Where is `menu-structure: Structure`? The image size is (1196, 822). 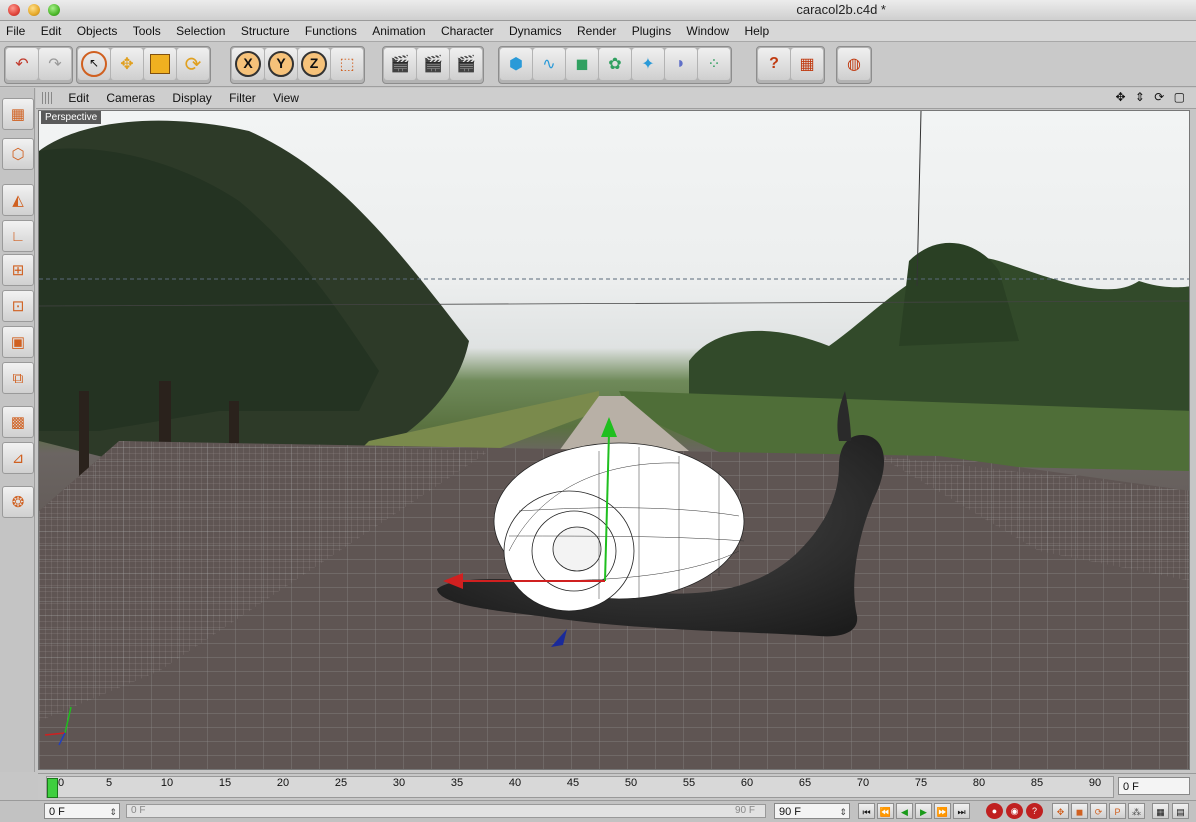
menu-structure: Structure is located at coordinates (265, 31).